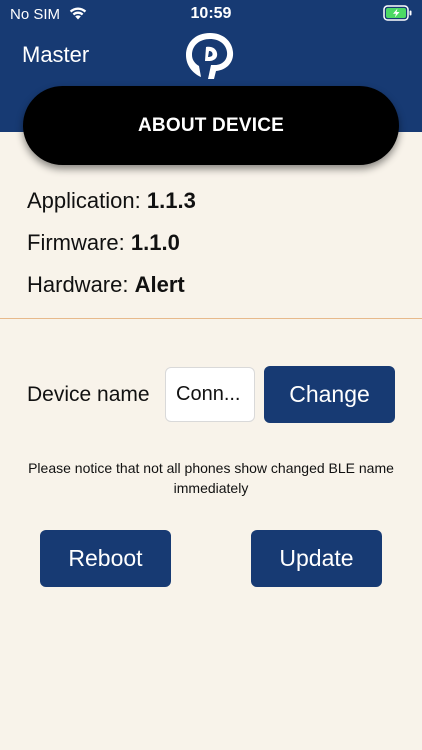 This screenshot has width=422, height=750. Describe the element at coordinates (55, 55) in the screenshot. I see `back-button: Master` at that location.